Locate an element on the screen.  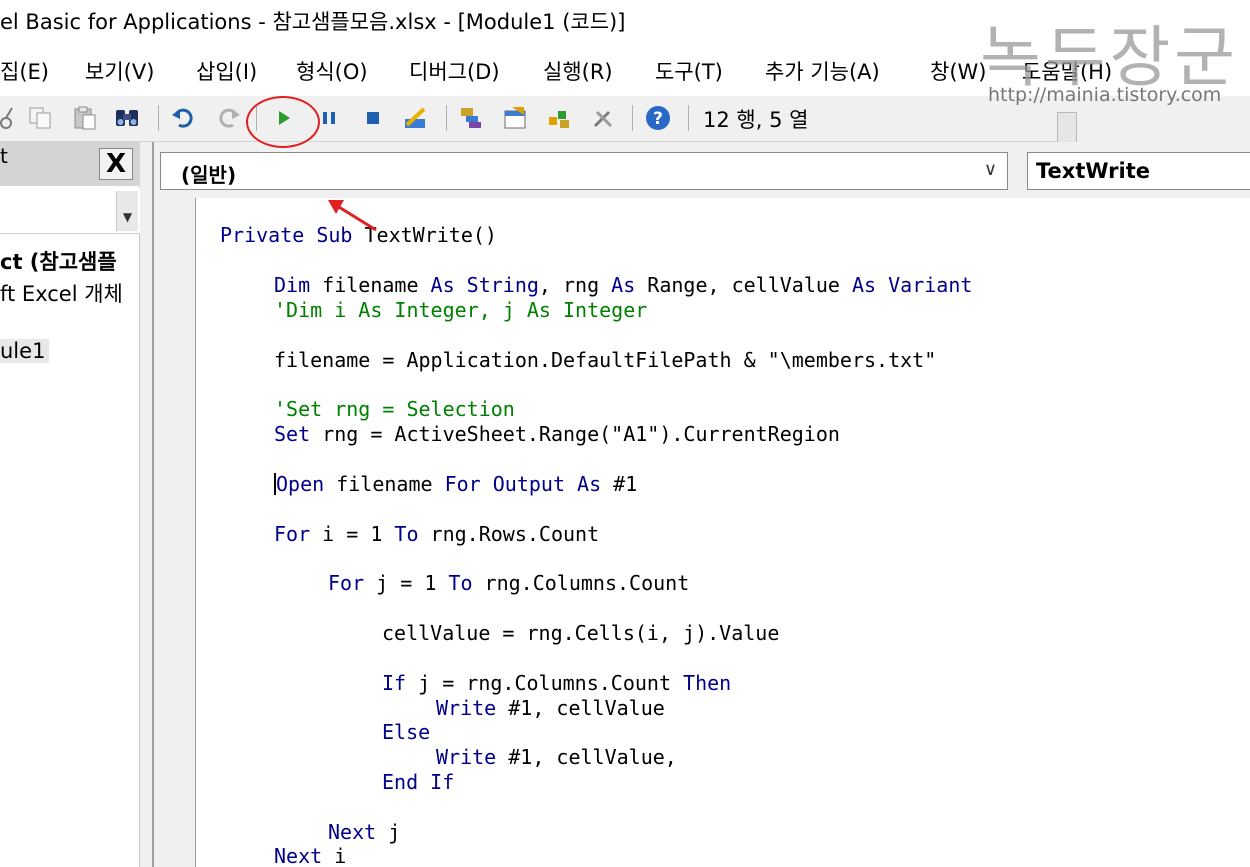
code-line: Write #1, cellValue is located at coordinates (550, 708).